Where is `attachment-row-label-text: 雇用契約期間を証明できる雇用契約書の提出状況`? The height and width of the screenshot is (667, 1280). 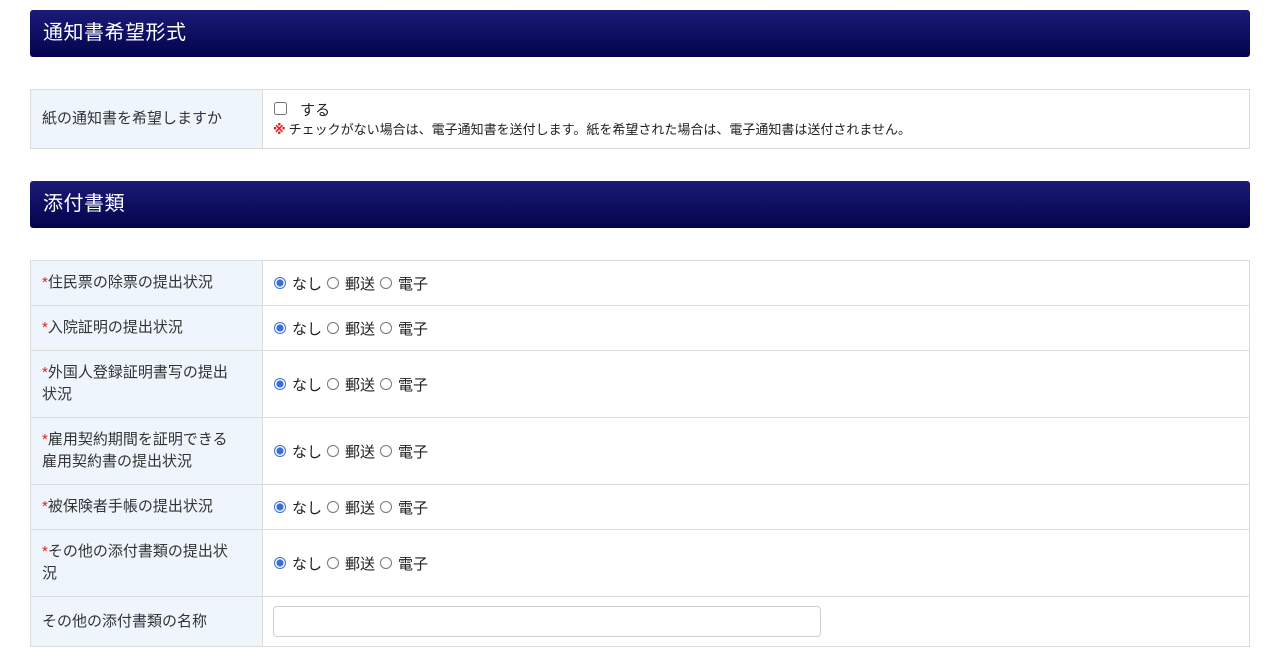 attachment-row-label-text: 雇用契約期間を証明できる雇用契約書の提出状況 is located at coordinates (135, 450).